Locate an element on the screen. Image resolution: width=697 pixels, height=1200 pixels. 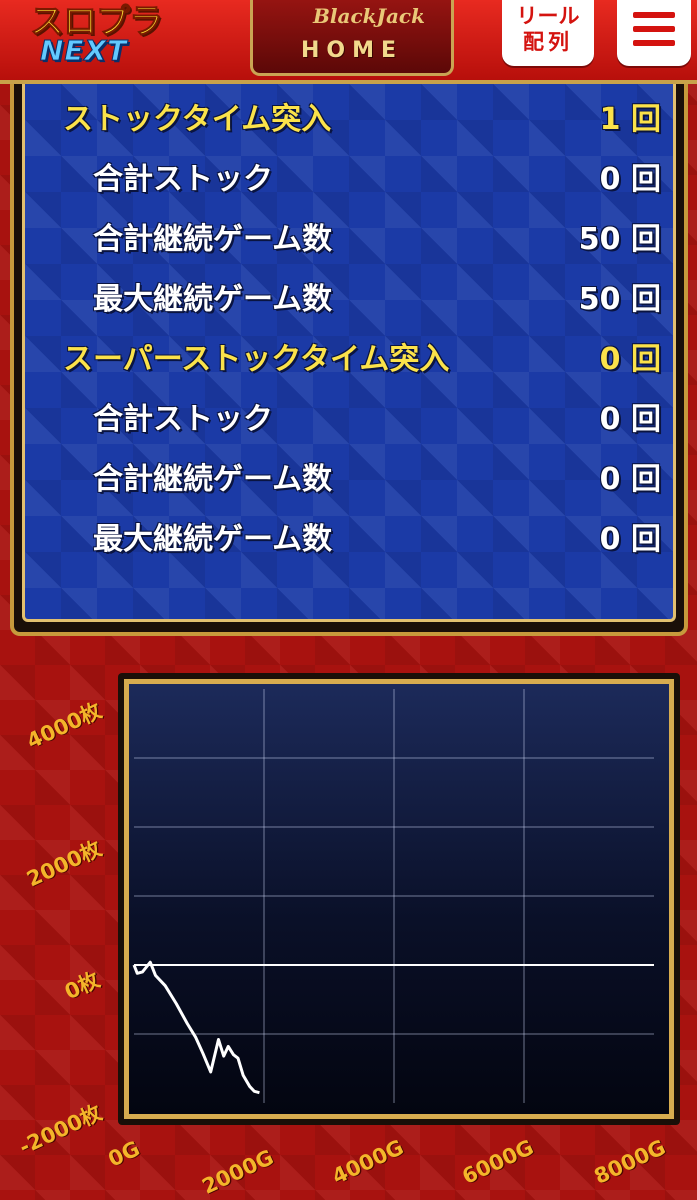
stat-row-max-games: 最大継続ゲーム数 50 回 is located at coordinates (349, 300).